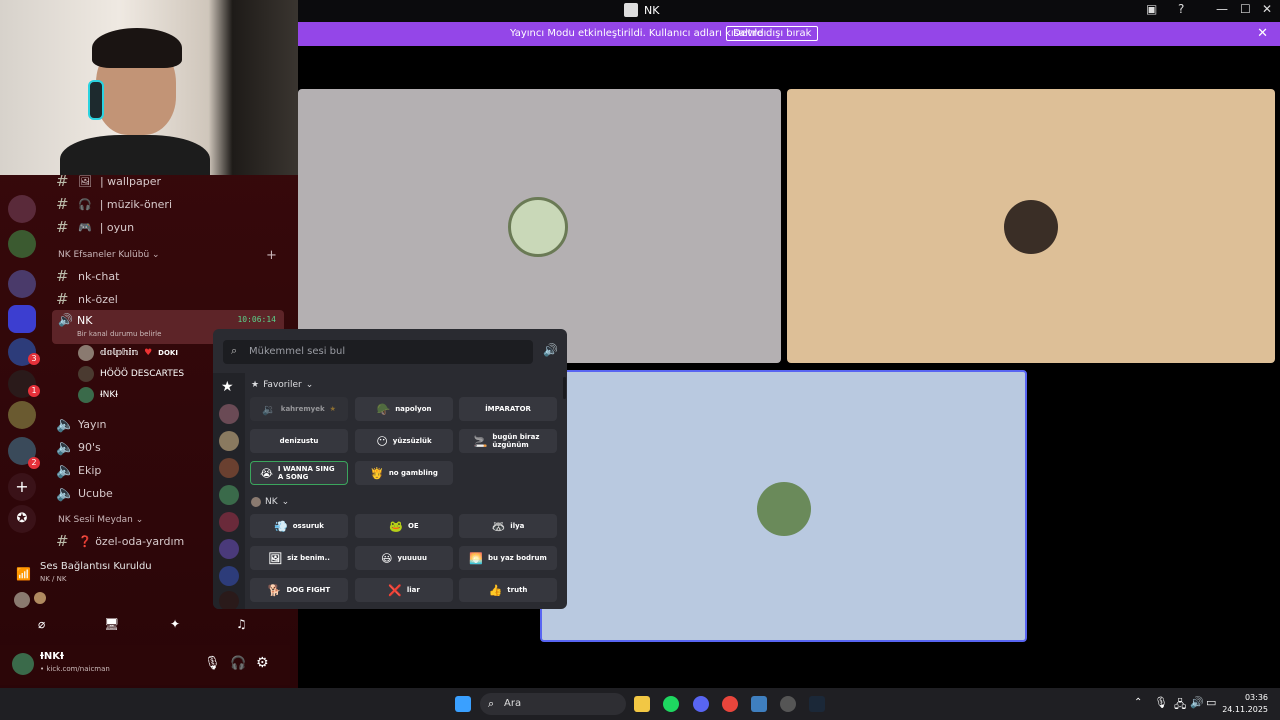 This screenshot has height=720, width=1280. Describe the element at coordinates (1181, 9) in the screenshot. I see `help-icon: ?` at that location.